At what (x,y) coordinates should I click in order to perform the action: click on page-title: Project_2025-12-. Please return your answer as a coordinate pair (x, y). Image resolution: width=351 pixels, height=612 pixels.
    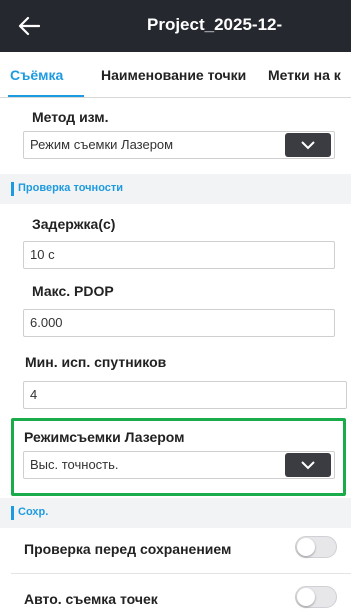
    Looking at the image, I should click on (215, 24).